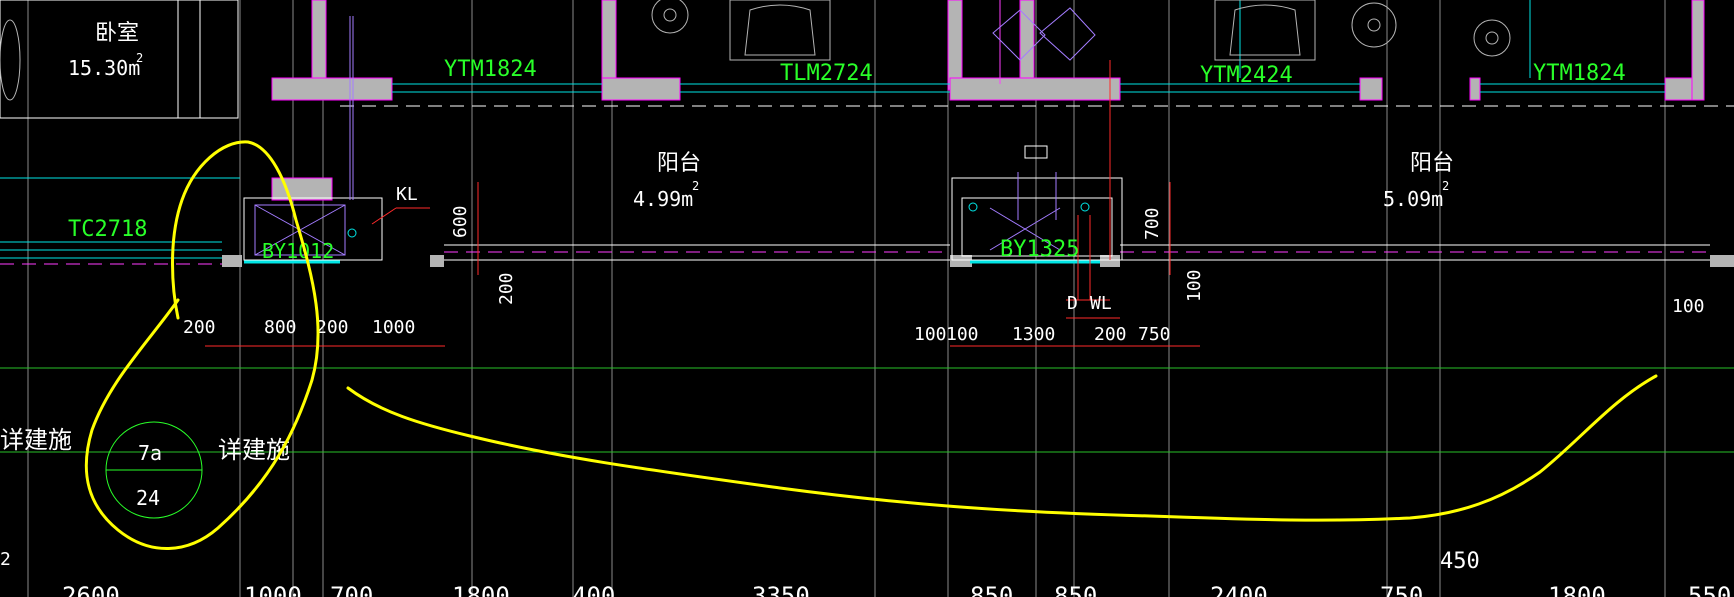  I want to click on dim-700: 700, so click(1152, 223).